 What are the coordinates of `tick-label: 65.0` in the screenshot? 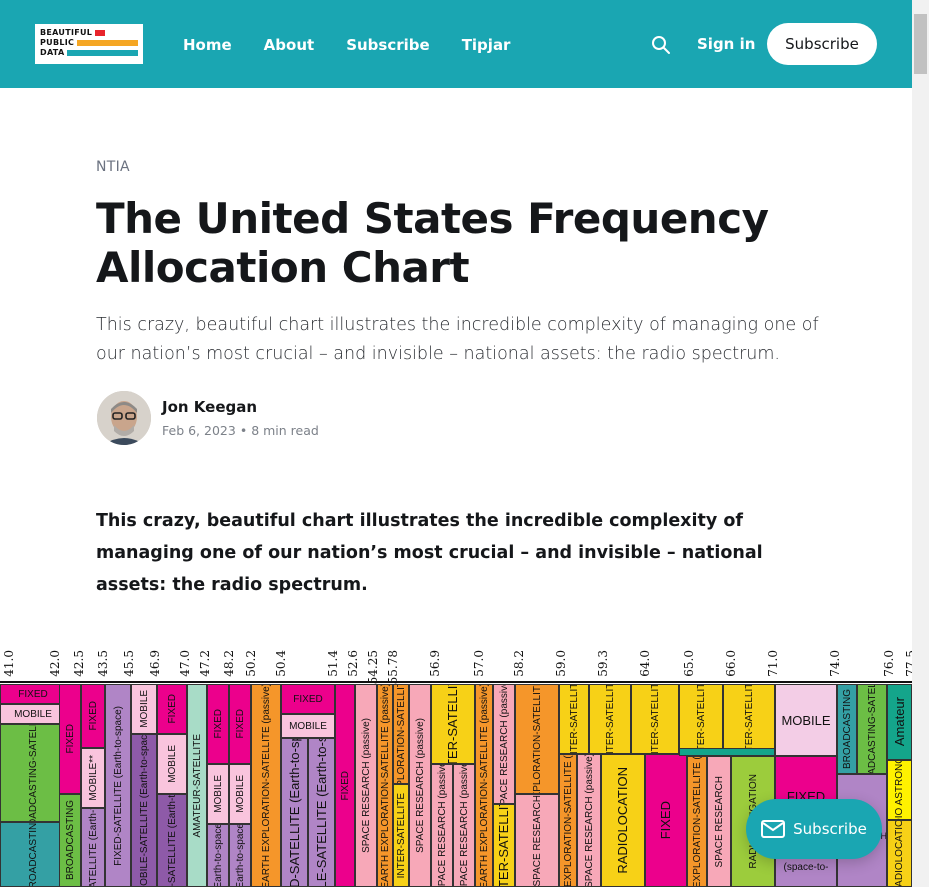 It's located at (689, 663).